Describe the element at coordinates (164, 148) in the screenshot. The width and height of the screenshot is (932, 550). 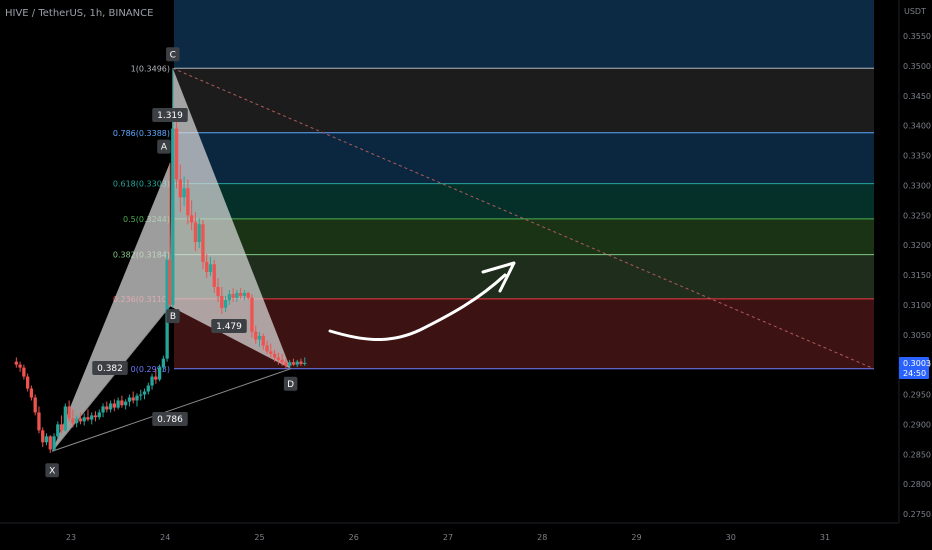
I see `point-a-label-text: A` at that location.